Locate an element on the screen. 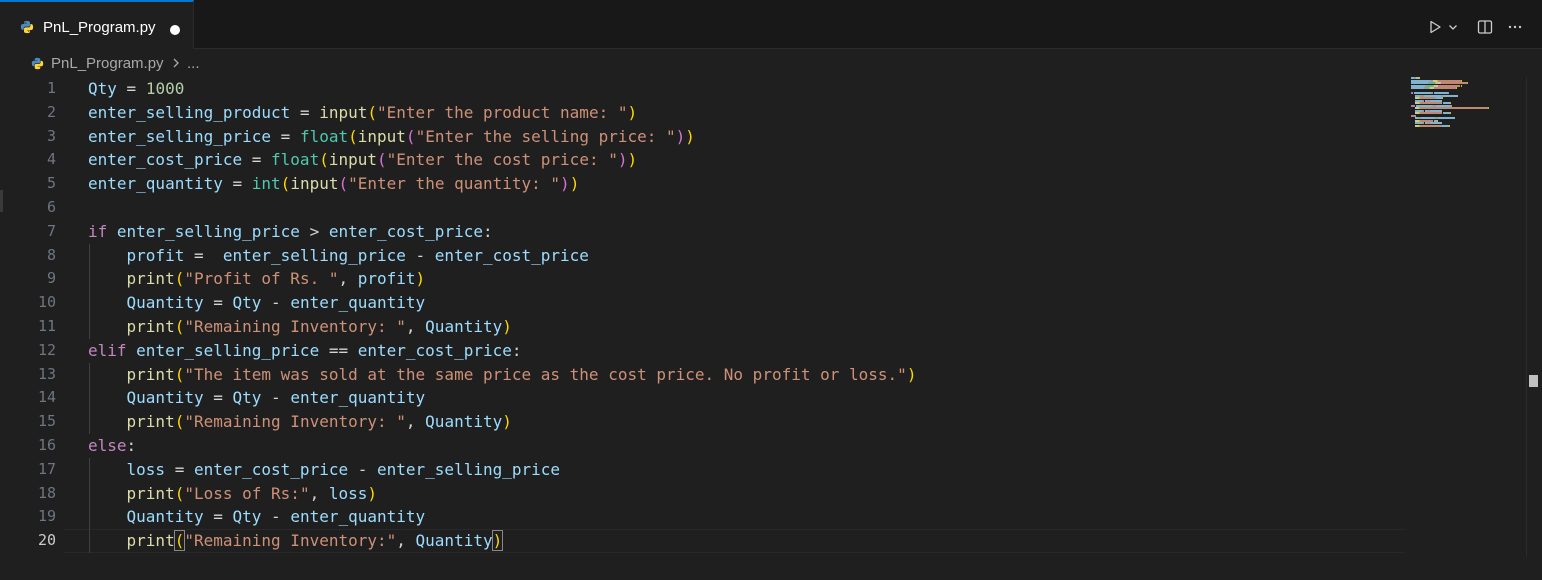 This screenshot has height=580, width=1542. code-token: Quantity is located at coordinates (464, 326).